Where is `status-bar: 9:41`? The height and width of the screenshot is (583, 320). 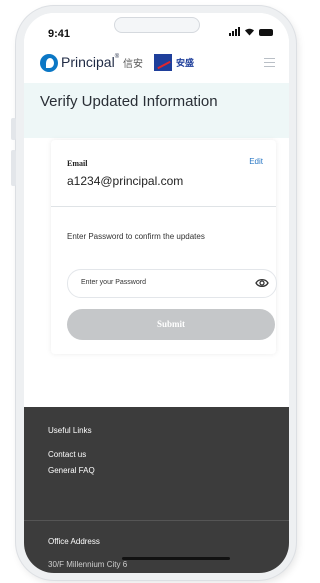 status-bar: 9:41 is located at coordinates (156, 30).